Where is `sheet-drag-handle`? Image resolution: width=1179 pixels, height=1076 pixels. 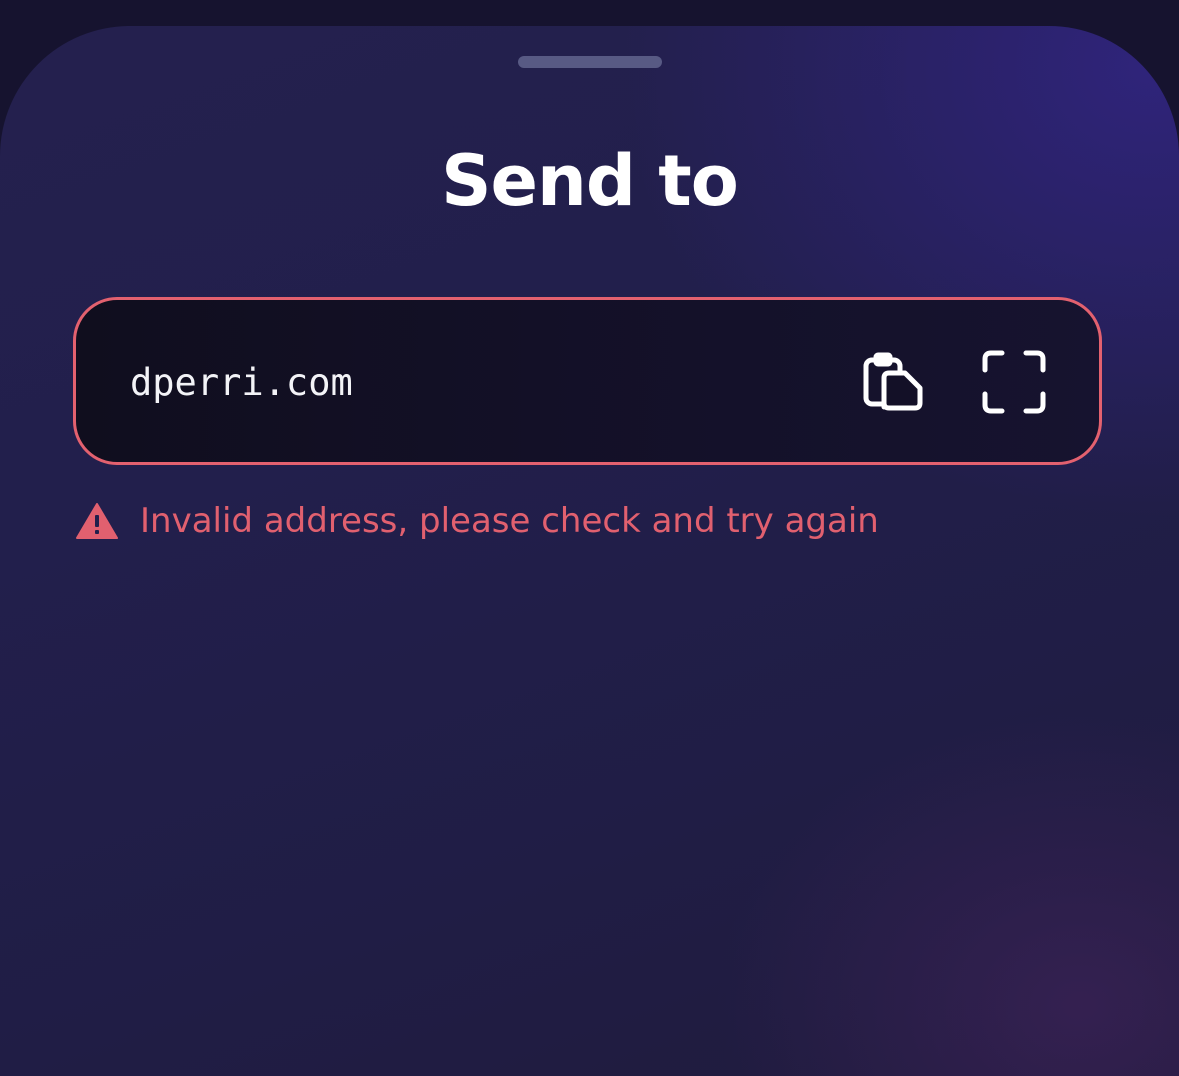
sheet-drag-handle is located at coordinates (590, 62).